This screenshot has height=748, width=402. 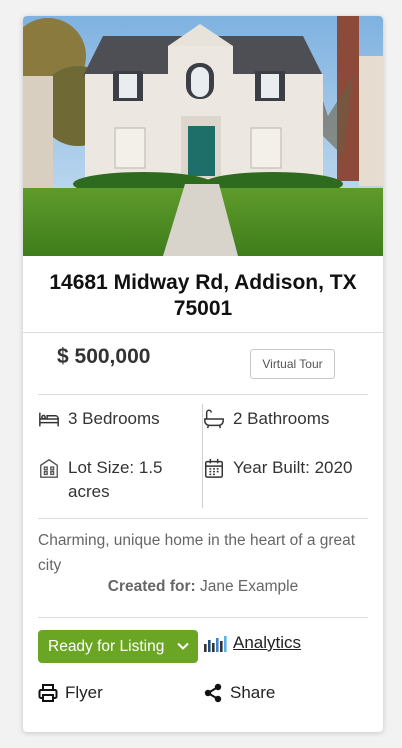 I want to click on analytics-link: Analytics, so click(x=252, y=643).